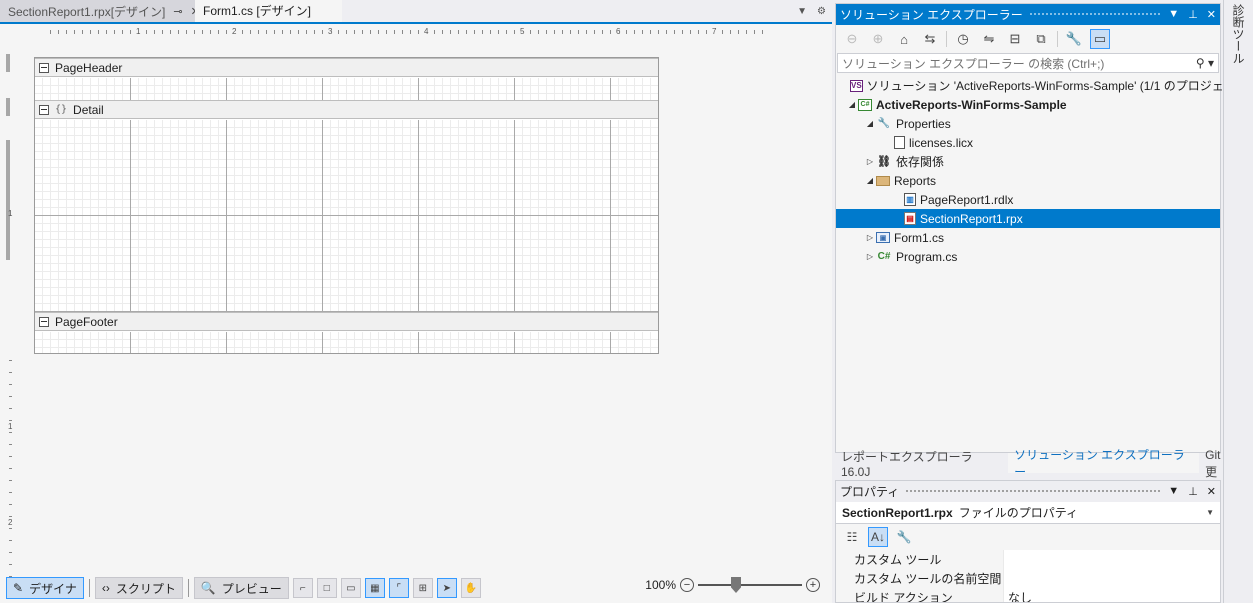  I want to click on tree-node-pagereport: ▥ PageReport1.rdlx, so click(1028, 199).